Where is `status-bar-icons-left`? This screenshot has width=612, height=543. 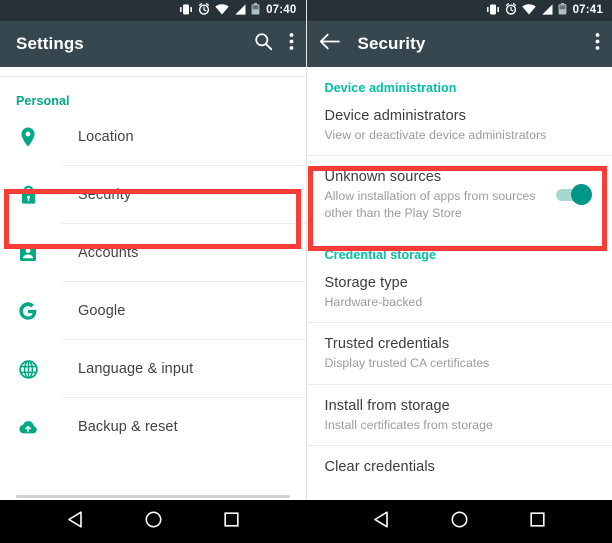 status-bar-icons-left is located at coordinates (219, 11).